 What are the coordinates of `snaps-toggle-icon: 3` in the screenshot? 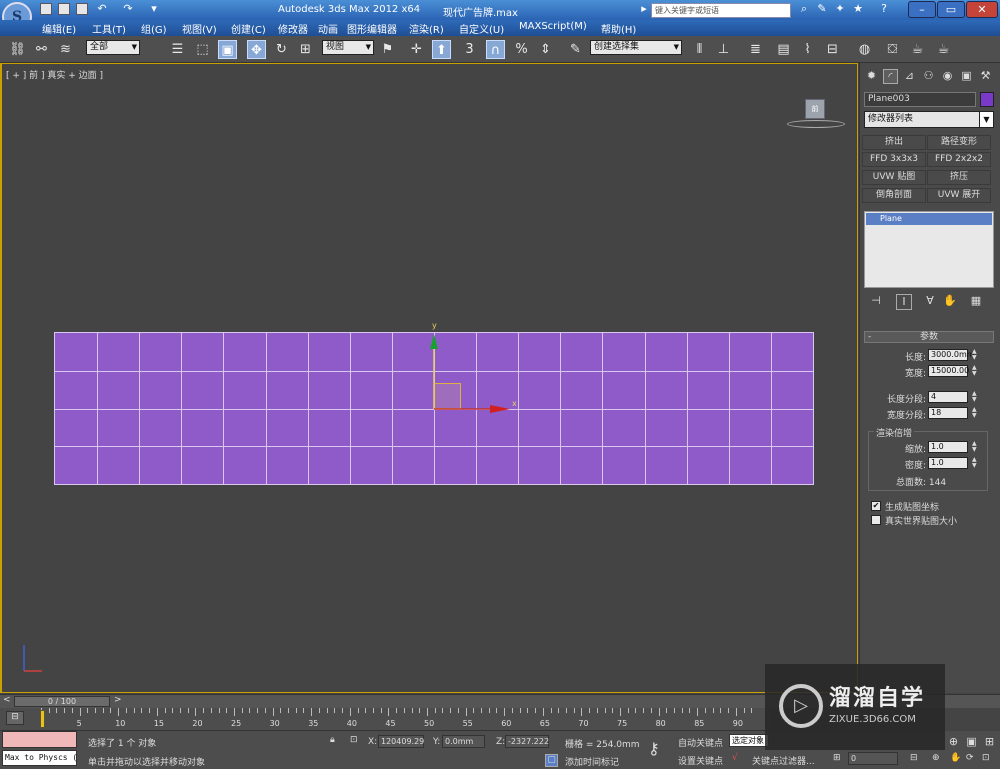 It's located at (469, 49).